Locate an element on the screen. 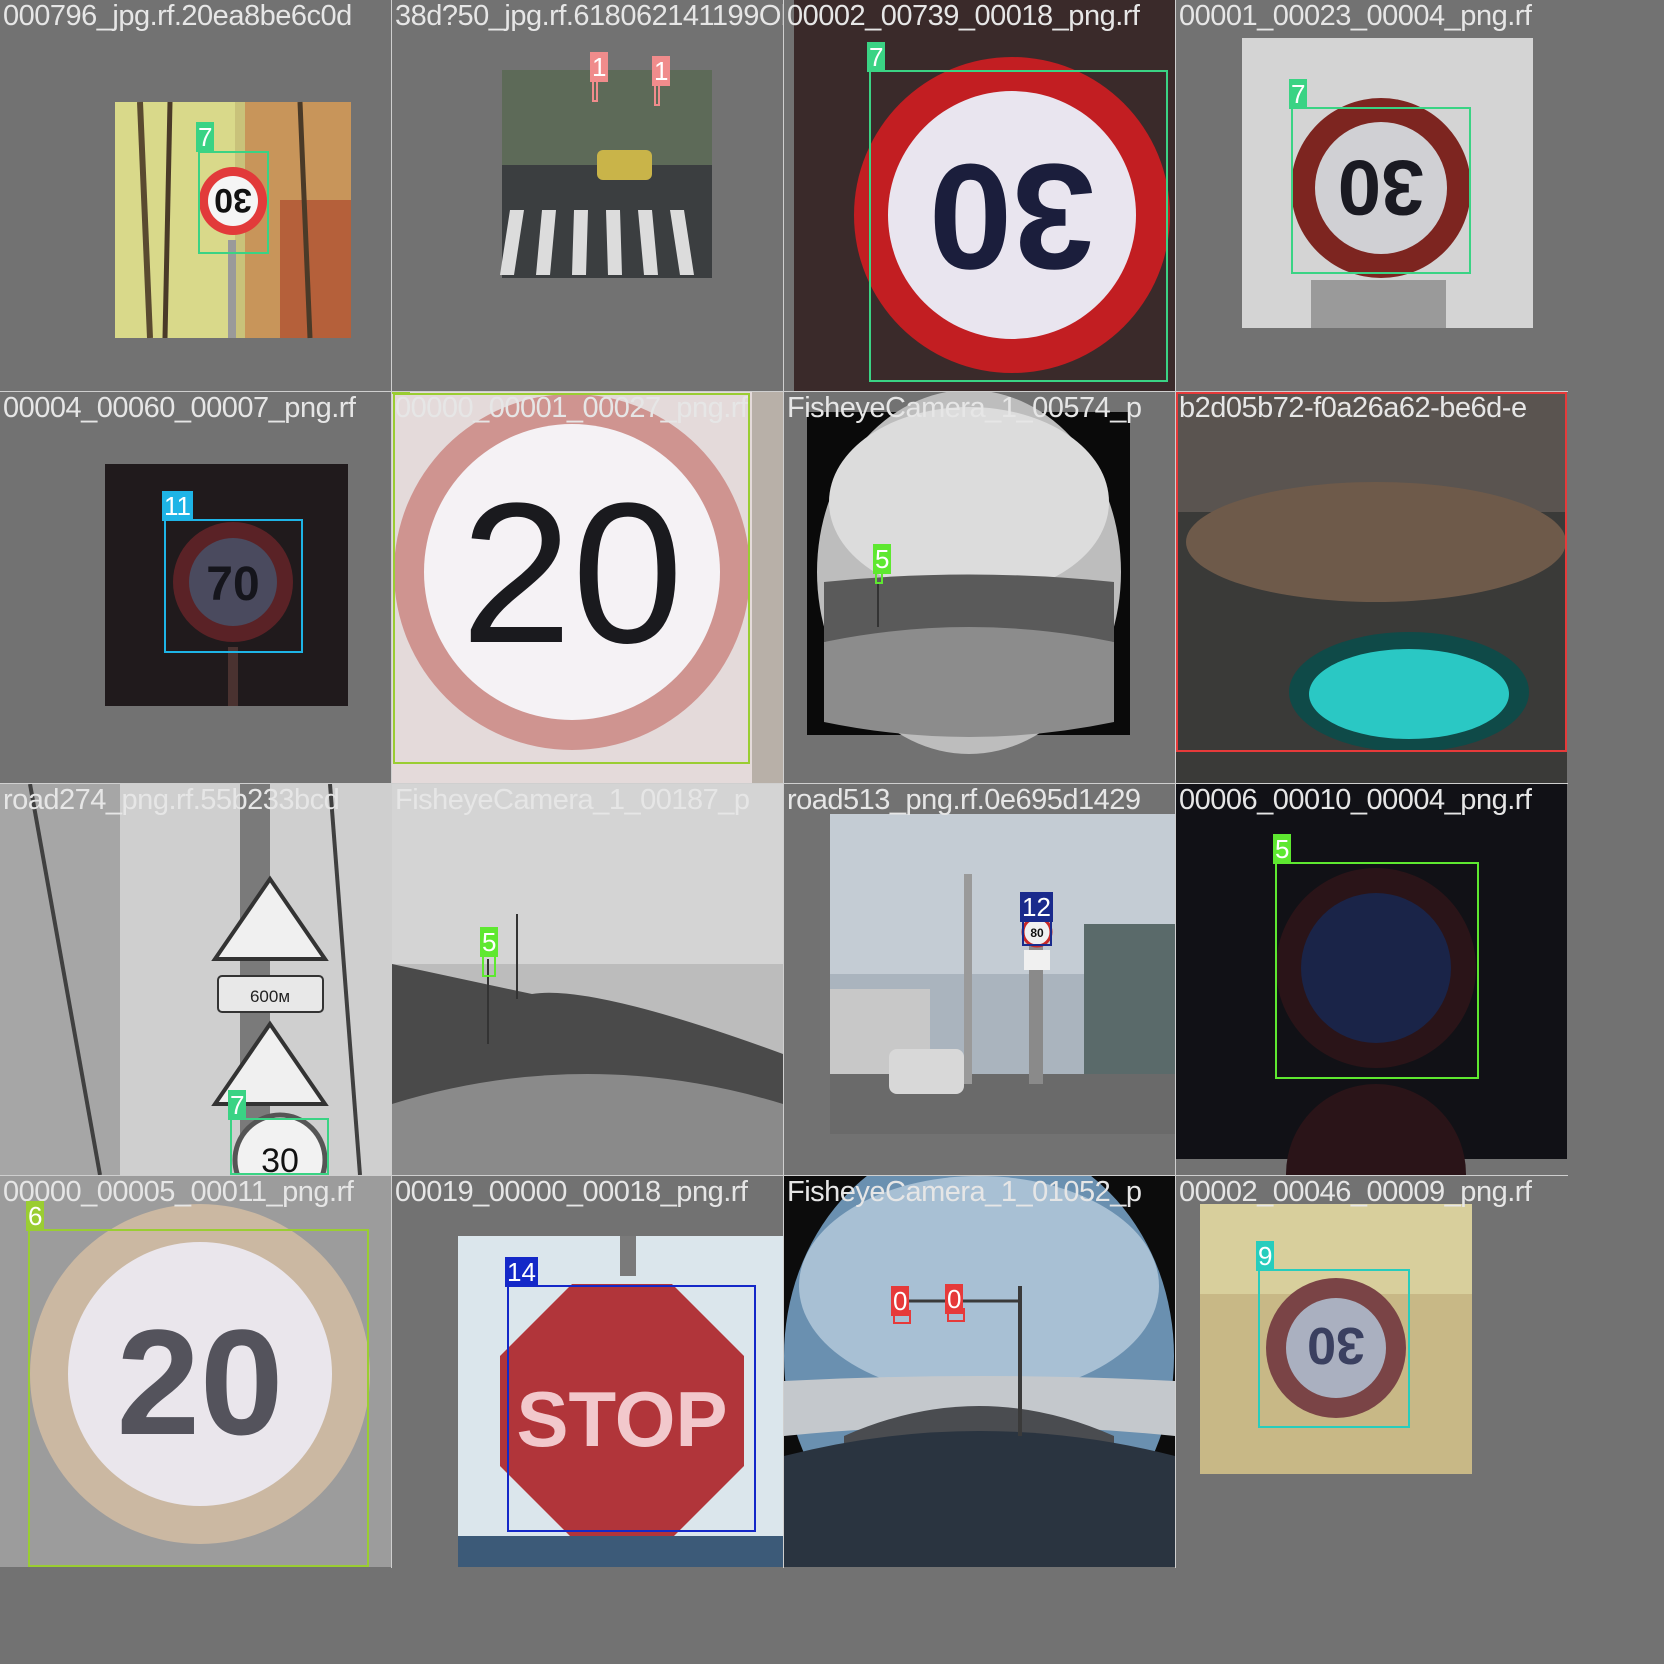 The width and height of the screenshot is (1664, 1664). tile-12: 20 00000_00005_00011_png.rf 6 is located at coordinates (195, 1371).